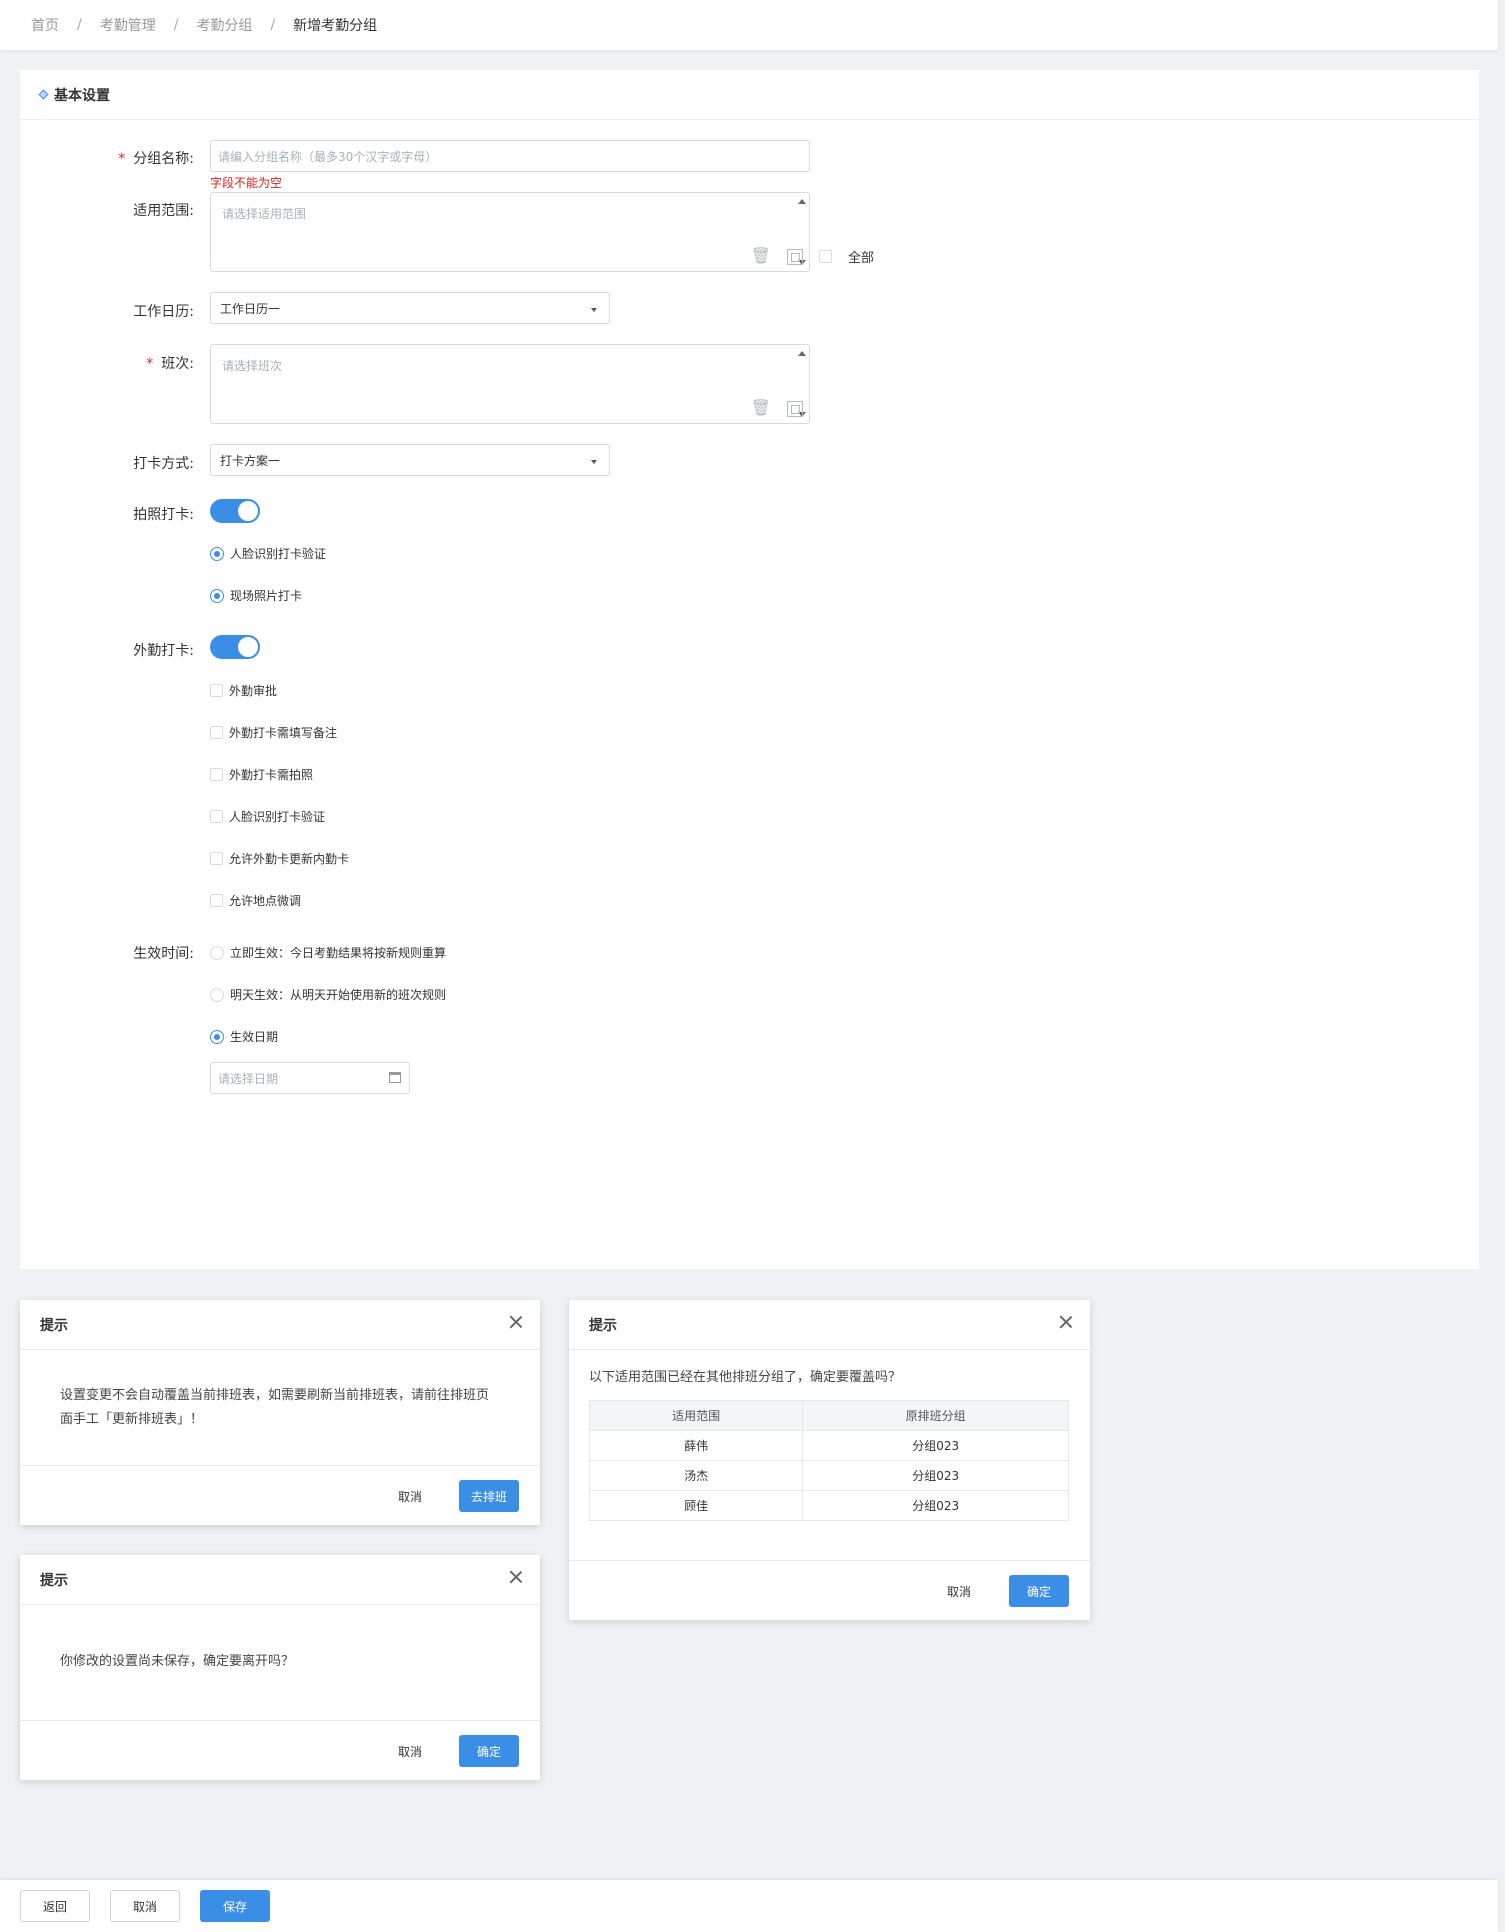 Image resolution: width=1505 pixels, height=1932 pixels. I want to click on shift-input: 请选择班次 🗑, so click(510, 384).